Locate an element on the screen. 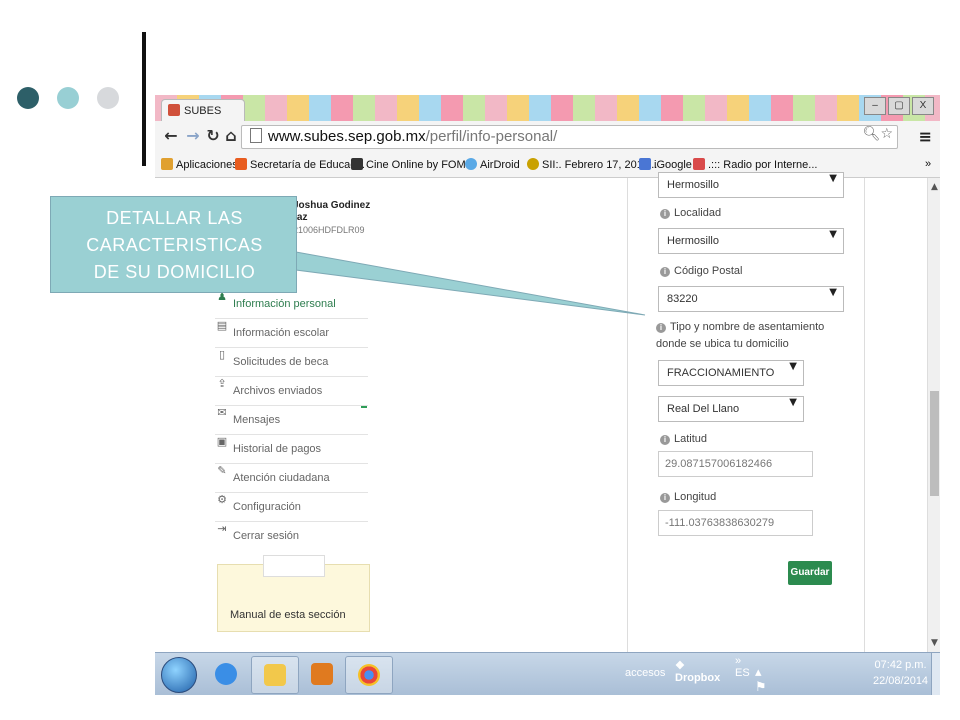 This screenshot has height=720, width=960. codigo-postal-select: 83220 ▼ is located at coordinates (751, 299).